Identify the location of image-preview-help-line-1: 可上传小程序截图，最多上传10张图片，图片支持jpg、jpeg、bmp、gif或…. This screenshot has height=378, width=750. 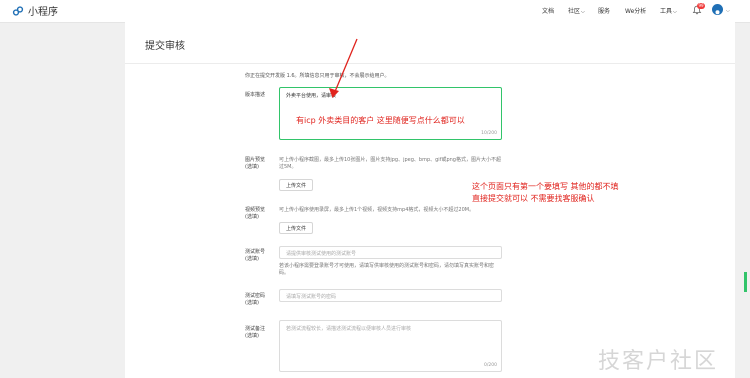
(390, 160).